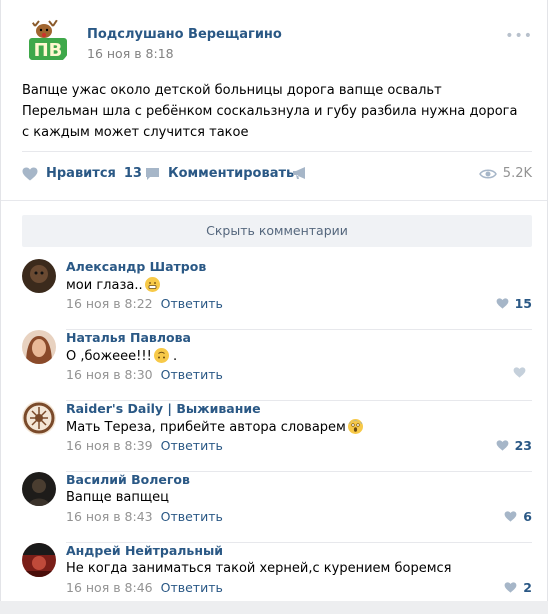 This screenshot has height=614, width=548. I want to click on group-logo-icon: ПВ, so click(47, 42).